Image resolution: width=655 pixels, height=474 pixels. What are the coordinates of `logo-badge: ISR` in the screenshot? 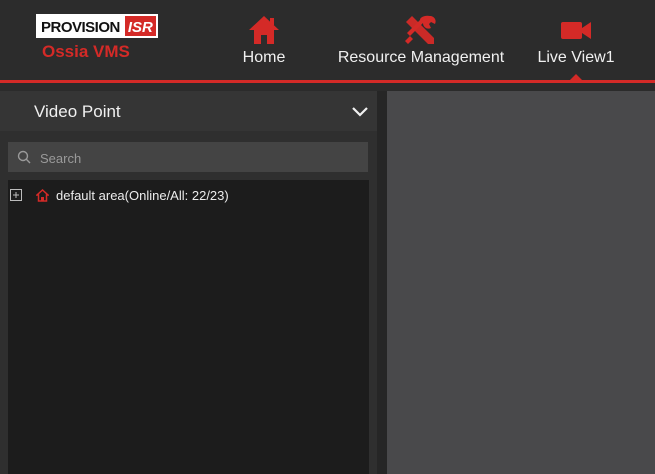 It's located at (141, 26).